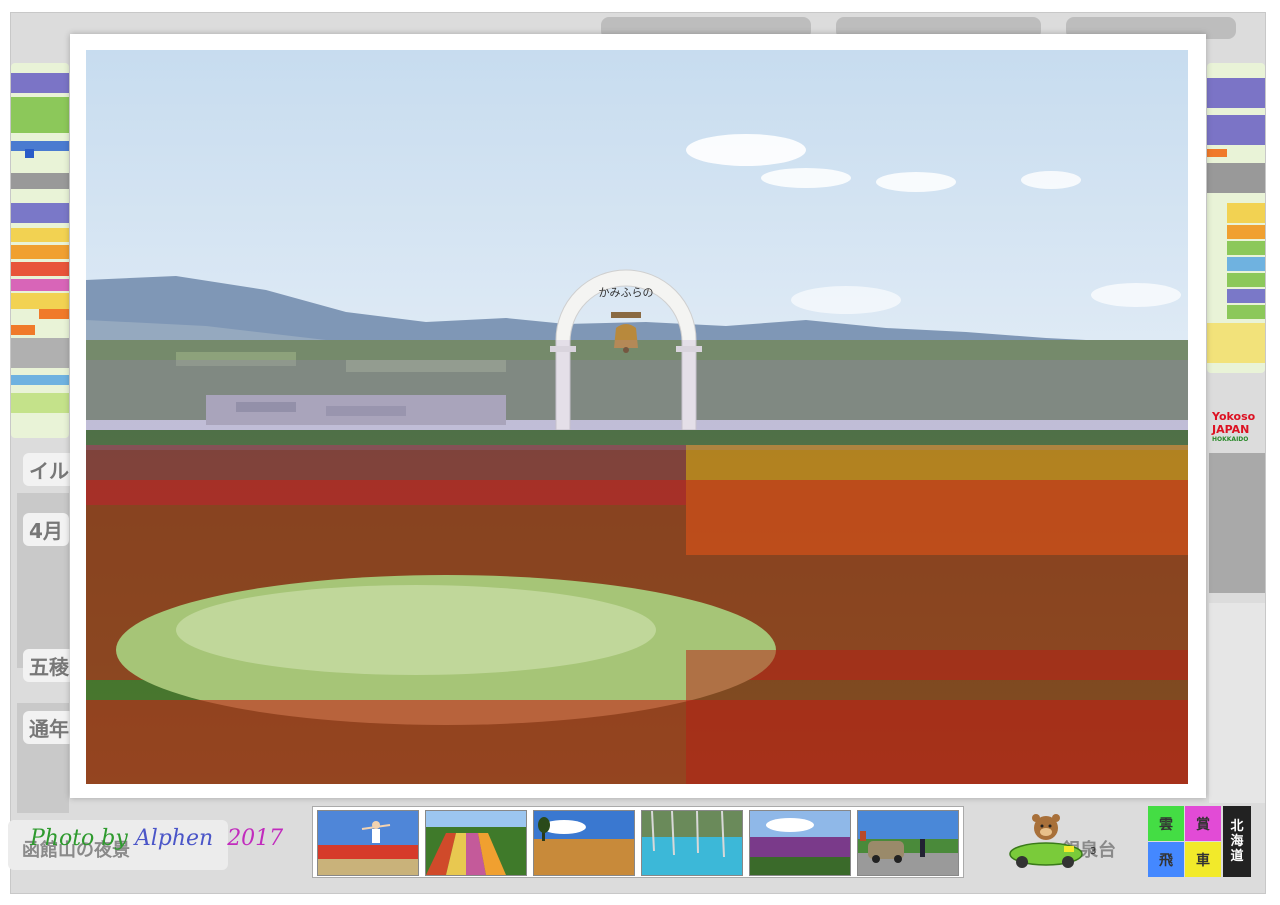 The height and width of the screenshot is (905, 1280). Describe the element at coordinates (584, 843) in the screenshot. I see `thumb-wheat-tree` at that location.